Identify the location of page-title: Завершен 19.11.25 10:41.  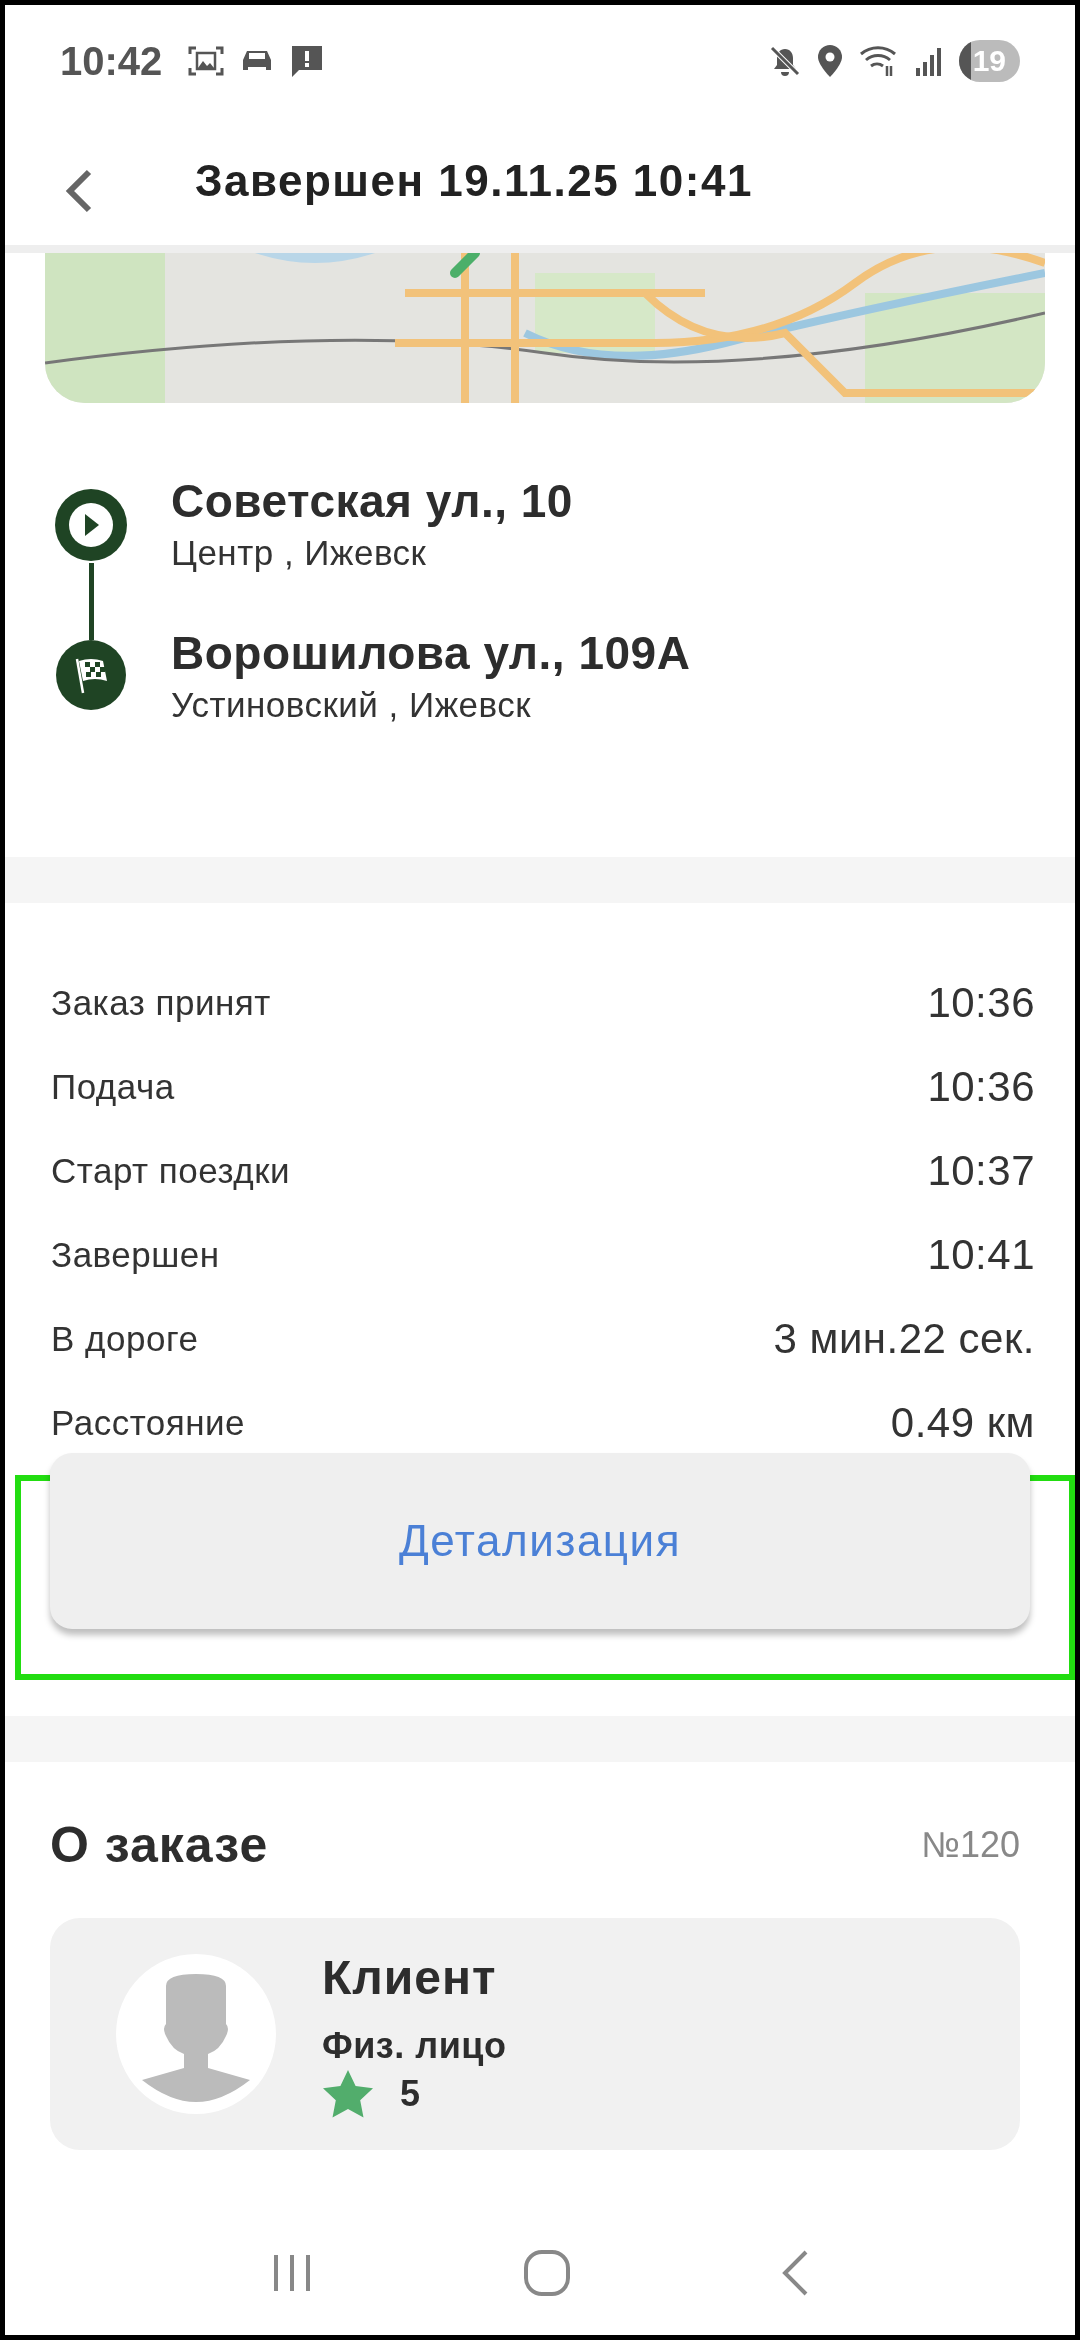
(474, 181).